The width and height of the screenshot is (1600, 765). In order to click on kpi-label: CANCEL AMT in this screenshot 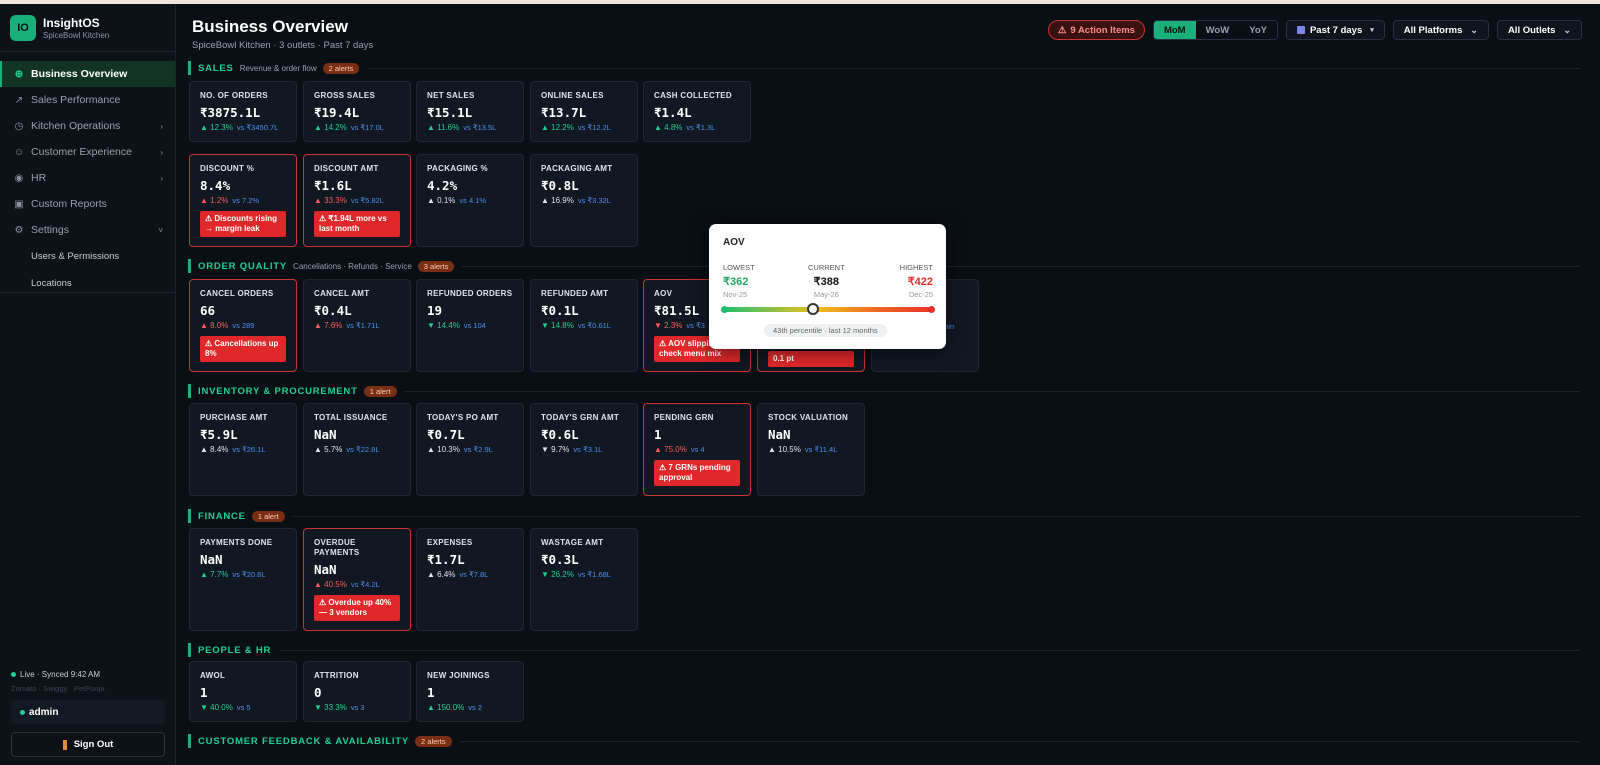, I will do `click(342, 293)`.